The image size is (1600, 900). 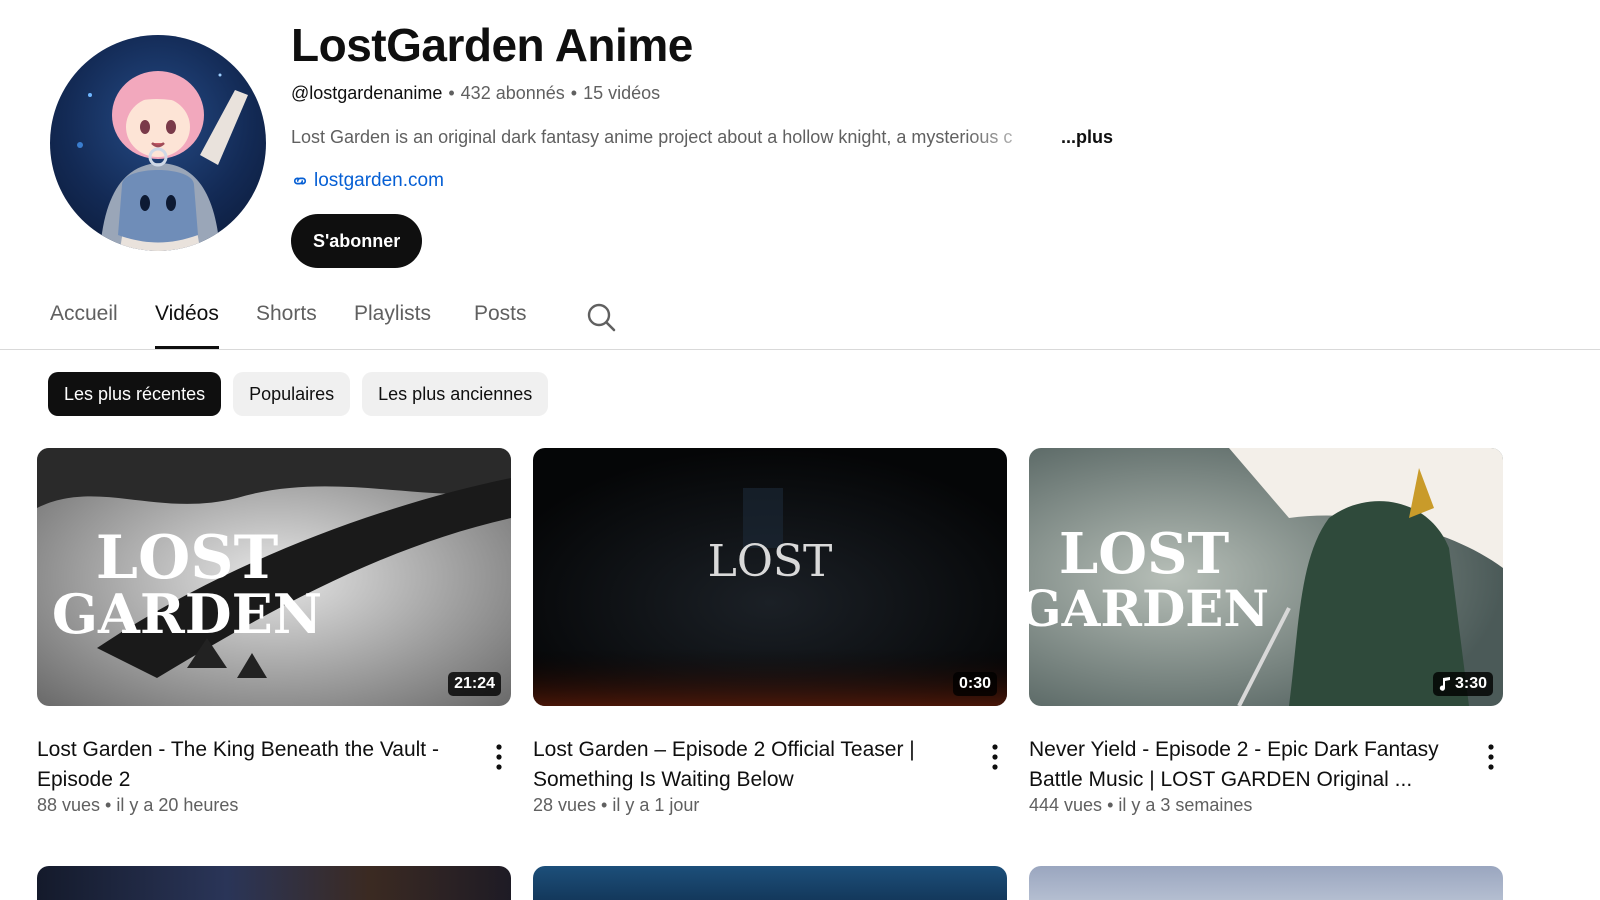 I want to click on filter-oldest: Les plus anciennes, so click(x=455, y=394).